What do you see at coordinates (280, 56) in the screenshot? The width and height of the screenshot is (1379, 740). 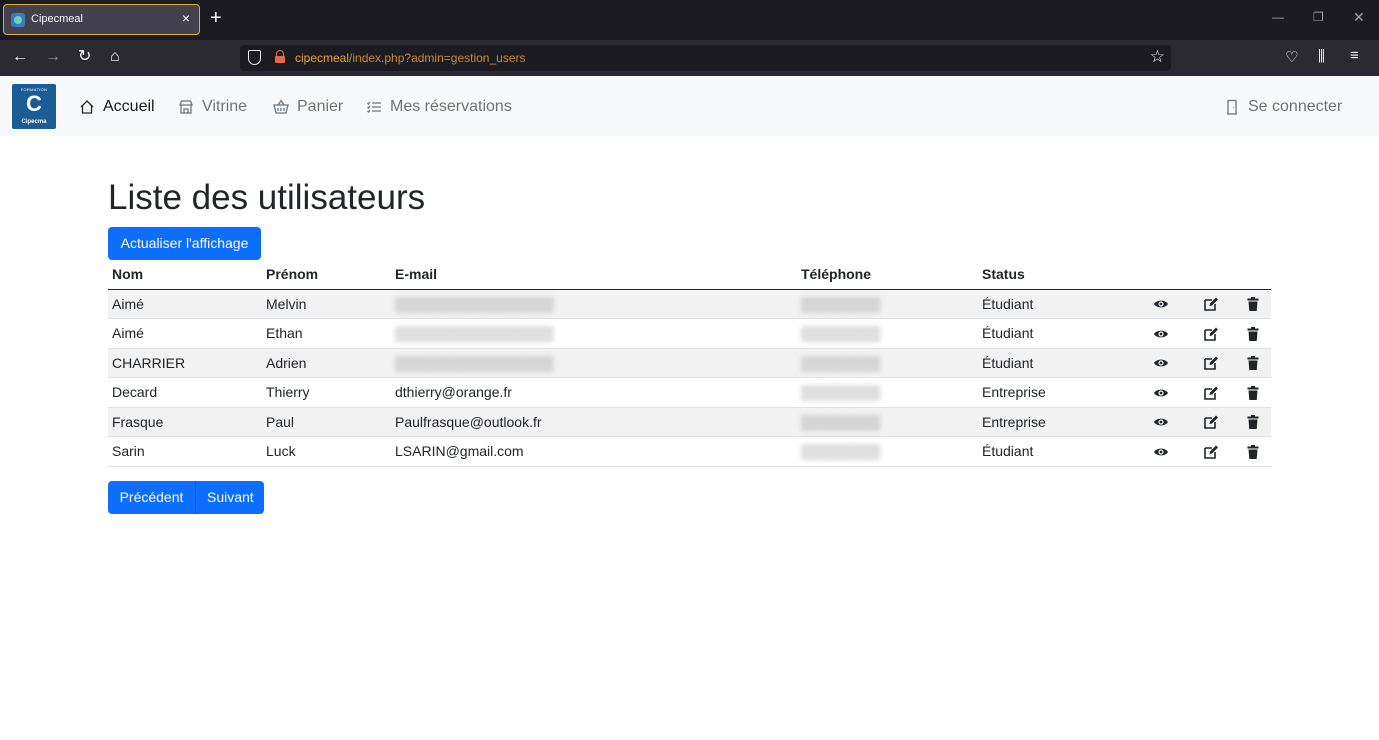 I see `lock-icon` at bounding box center [280, 56].